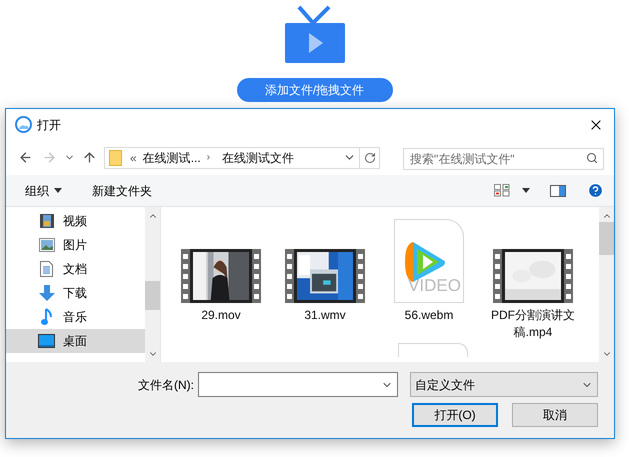 The height and width of the screenshot is (457, 629). What do you see at coordinates (75, 293) in the screenshot?
I see `sidebar-item: 下载` at bounding box center [75, 293].